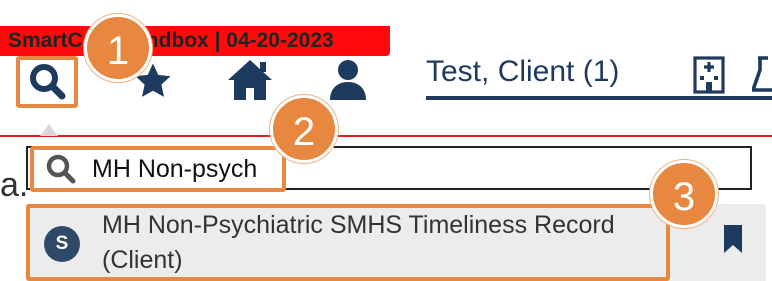  Describe the element at coordinates (348, 80) in the screenshot. I see `user-icon` at that location.